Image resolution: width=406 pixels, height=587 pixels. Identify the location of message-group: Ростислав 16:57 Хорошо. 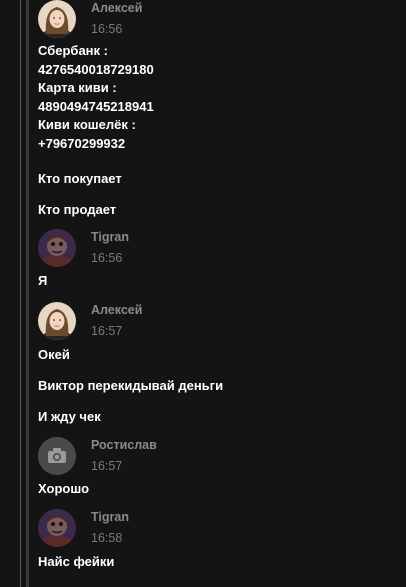
(218, 466).